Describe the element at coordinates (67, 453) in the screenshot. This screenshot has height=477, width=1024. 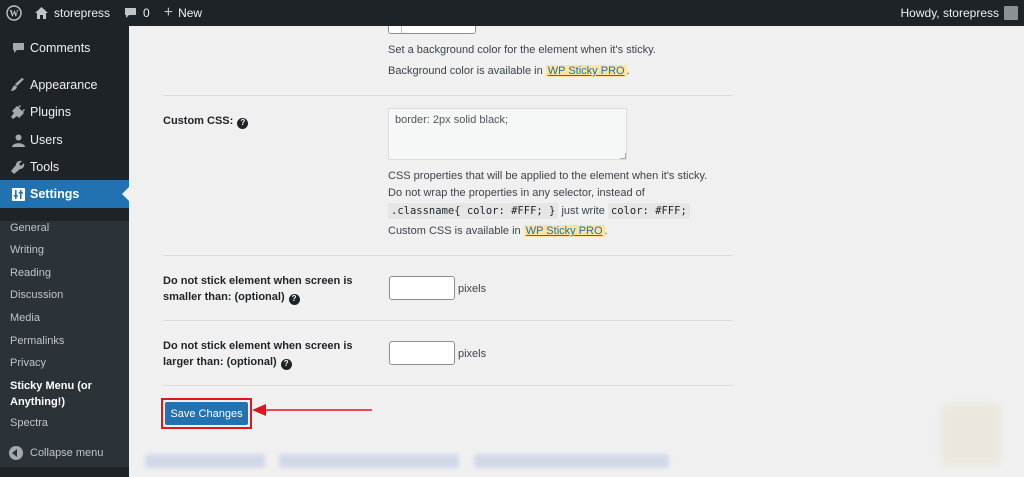
I see `collapse-menu-label: Collapse menu` at that location.